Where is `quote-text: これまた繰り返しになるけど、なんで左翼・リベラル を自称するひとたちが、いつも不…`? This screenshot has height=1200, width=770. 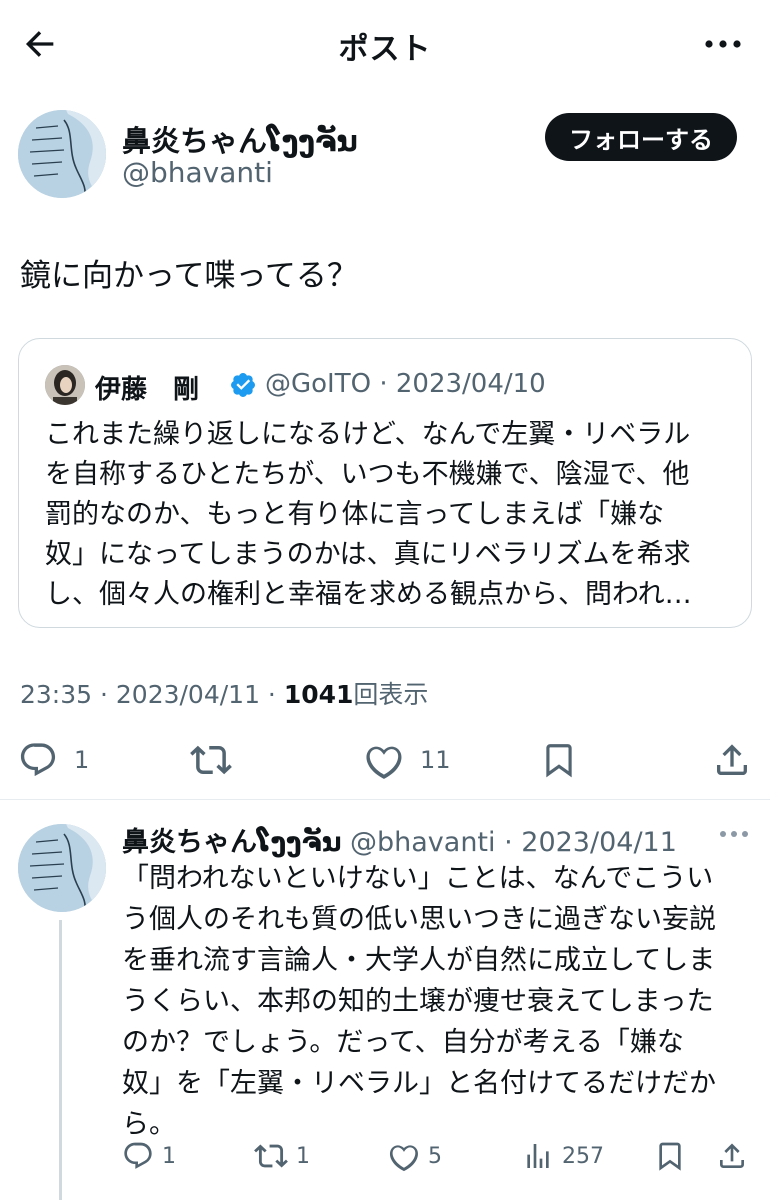 quote-text: これまた繰り返しになるけど、なんで左翼・リベラル を自称するひとたちが、いつも不… is located at coordinates (385, 515).